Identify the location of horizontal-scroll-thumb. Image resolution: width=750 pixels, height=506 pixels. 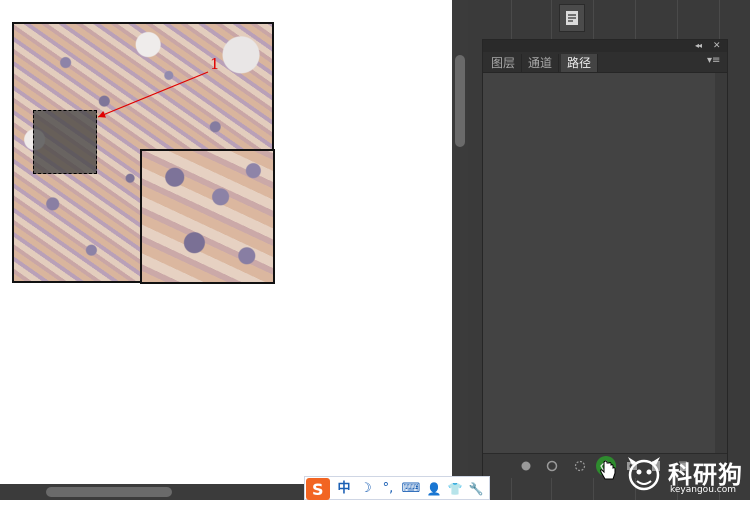
(109, 492).